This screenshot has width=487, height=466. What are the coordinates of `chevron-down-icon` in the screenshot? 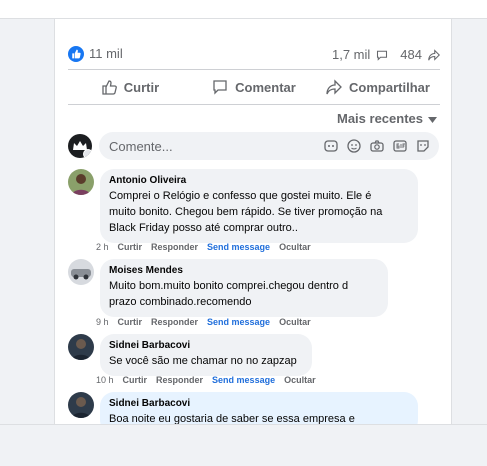 It's located at (87, 153).